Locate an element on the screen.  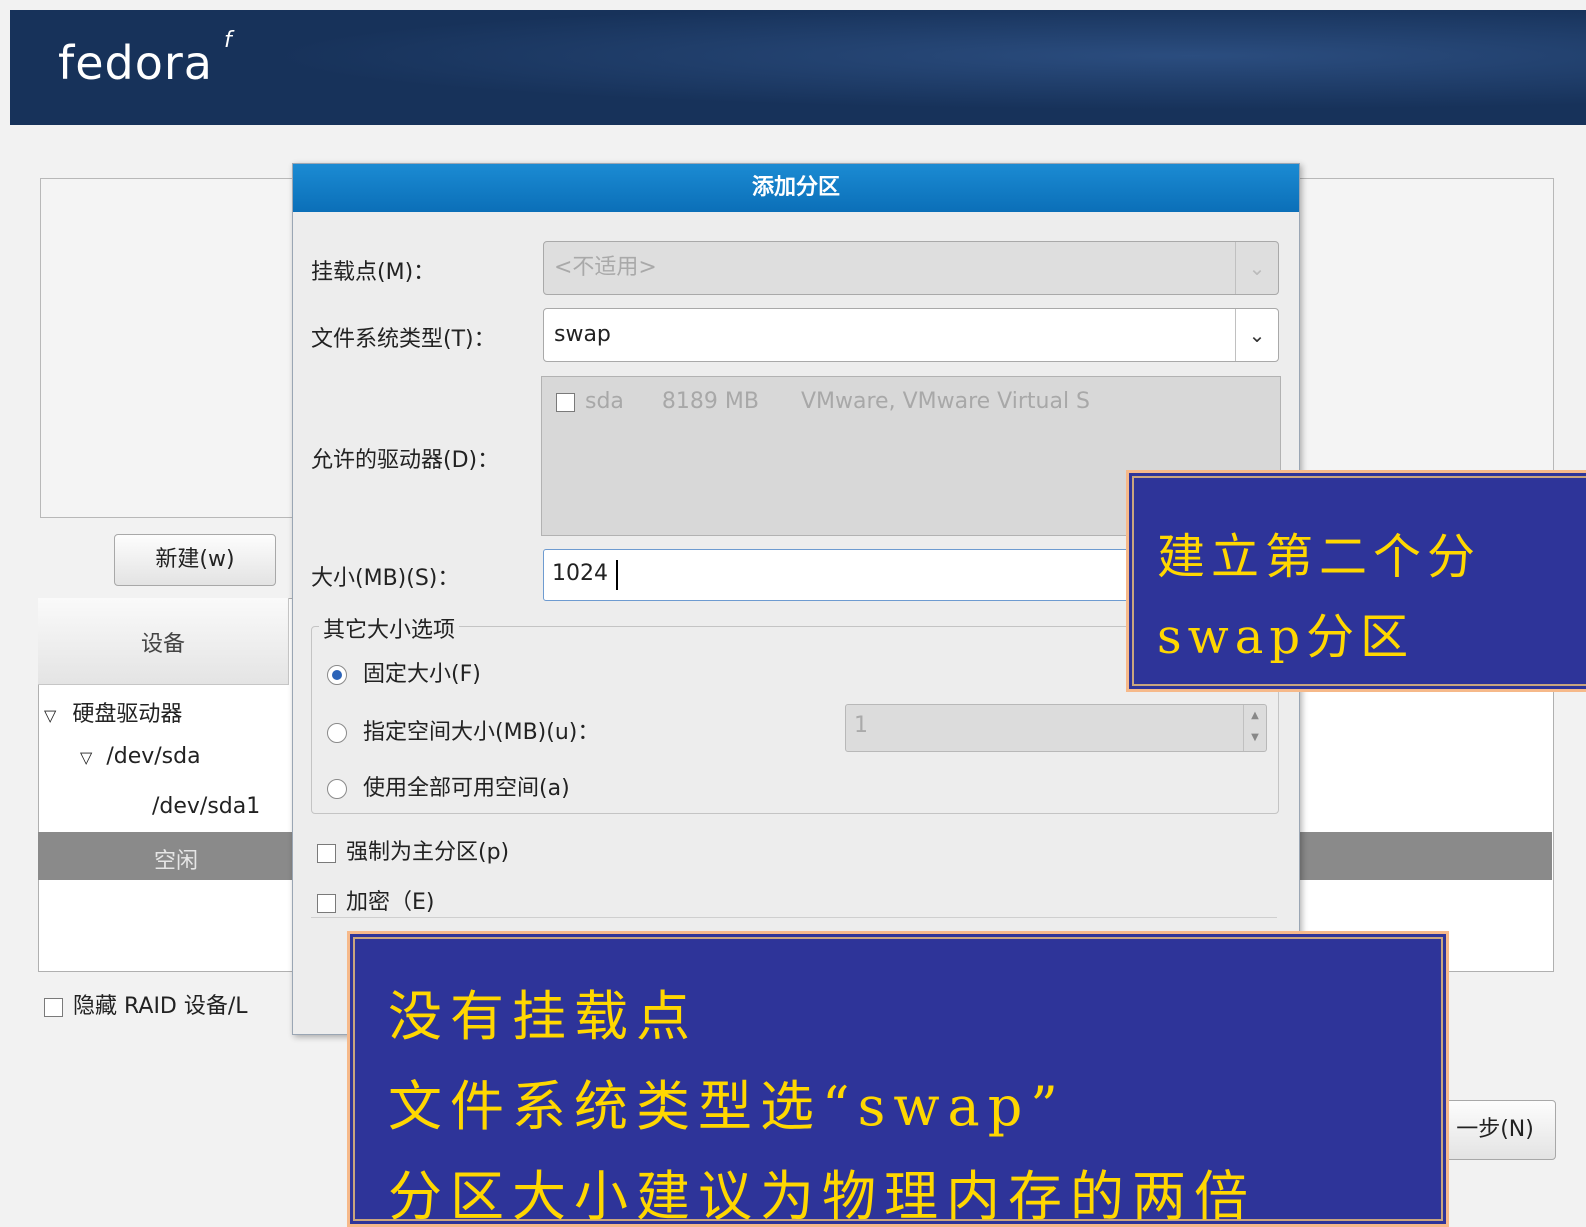
tree-row-hard-drives: ▽ 硬盘驱动器 is located at coordinates (113, 712).